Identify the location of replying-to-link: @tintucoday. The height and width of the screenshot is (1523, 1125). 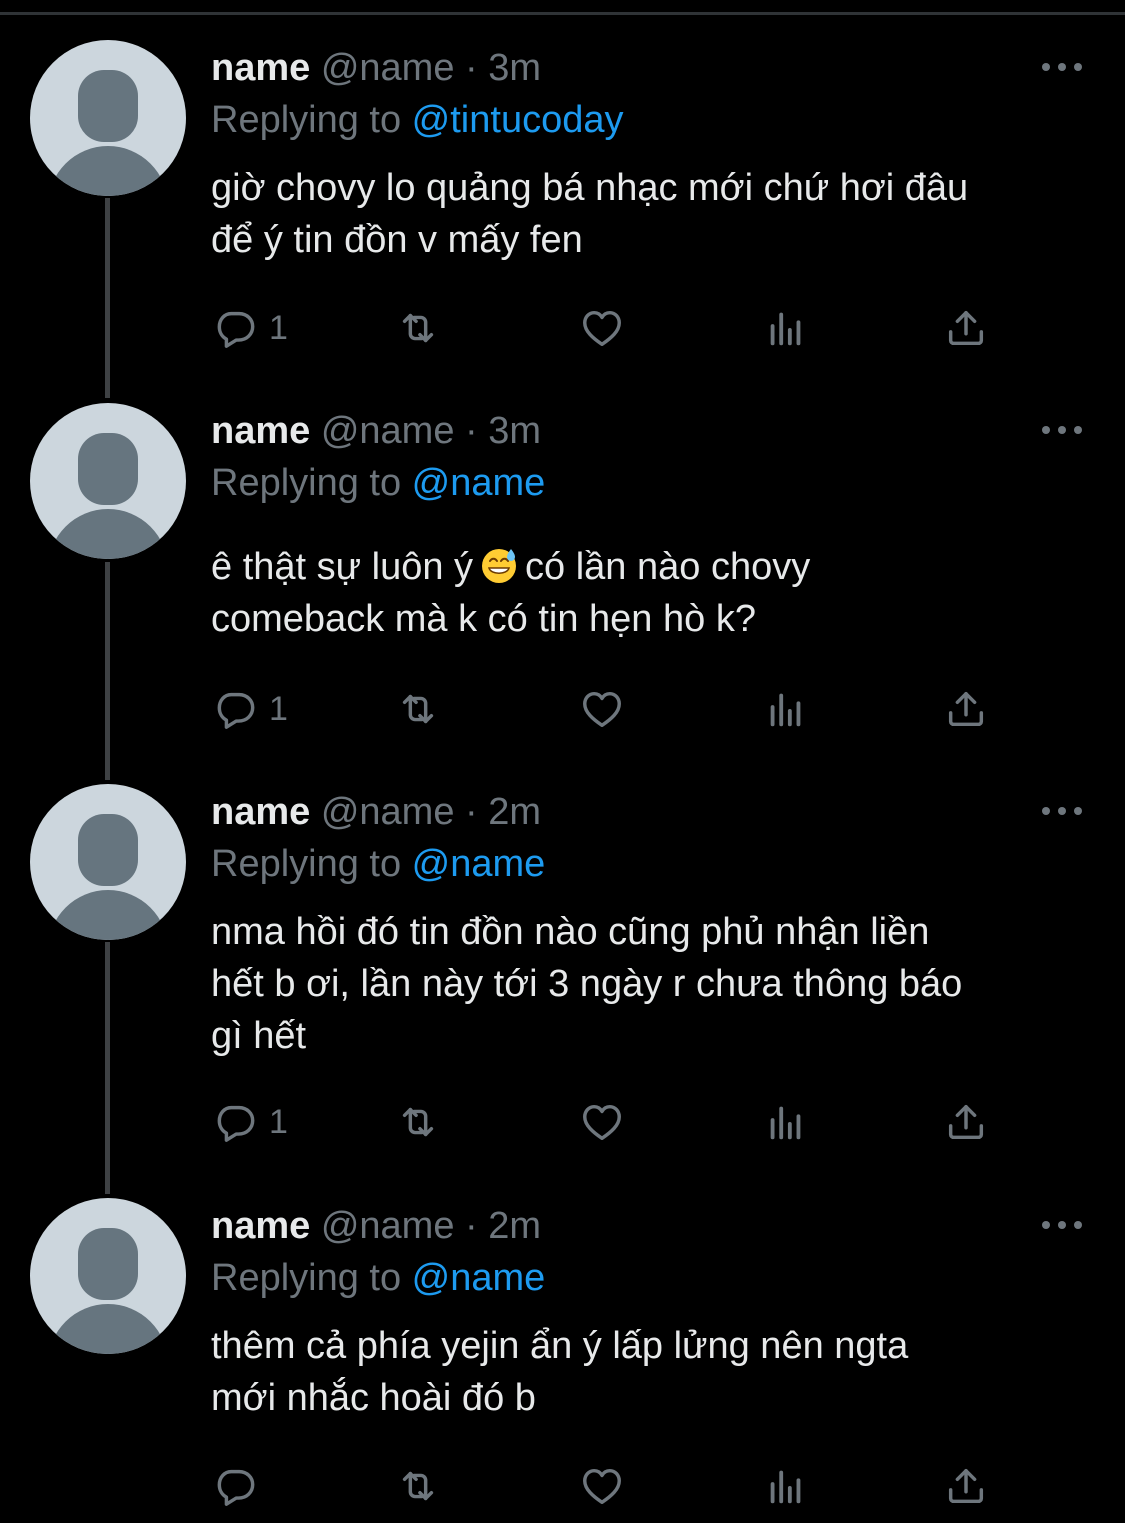
(518, 120).